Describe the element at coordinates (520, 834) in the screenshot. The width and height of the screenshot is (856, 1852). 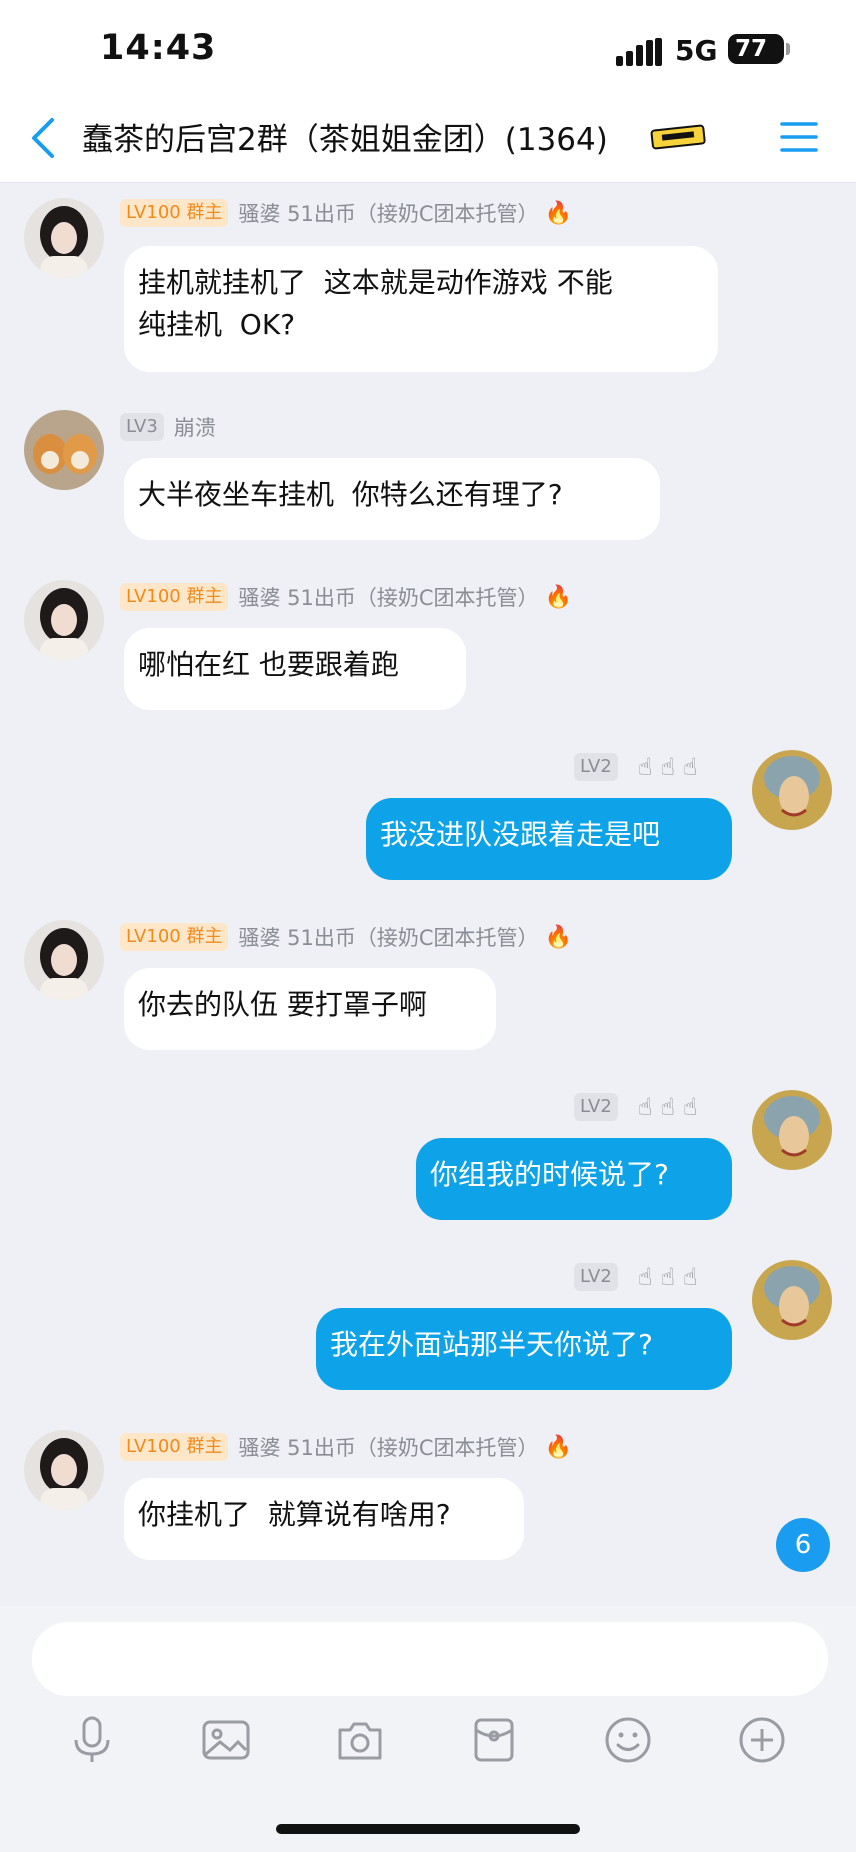
I see `message-text: 我没进队没跟着走是吧` at that location.